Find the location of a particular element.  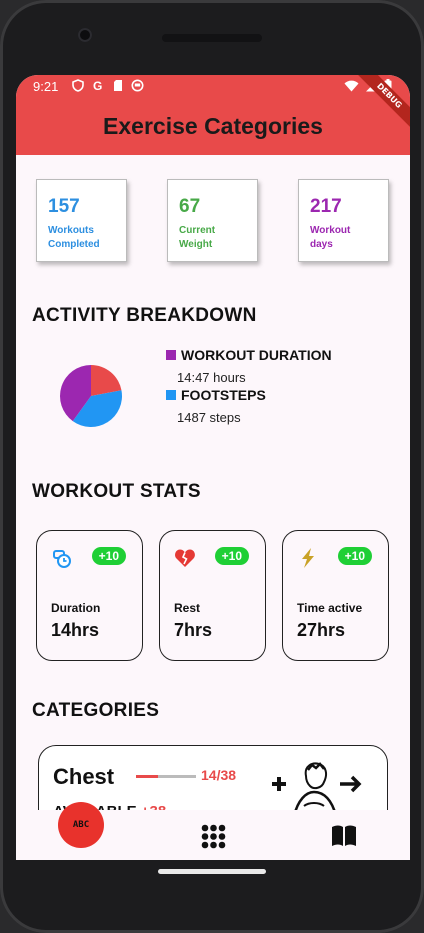

legend-workout-duration: WORKOUT DURATION 14:47 hours is located at coordinates (249, 366).